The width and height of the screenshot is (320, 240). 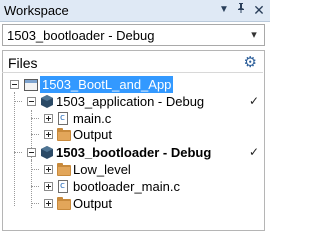 I want to click on panel-titlebar: Workspace ▼ ✕, so click(x=135, y=11).